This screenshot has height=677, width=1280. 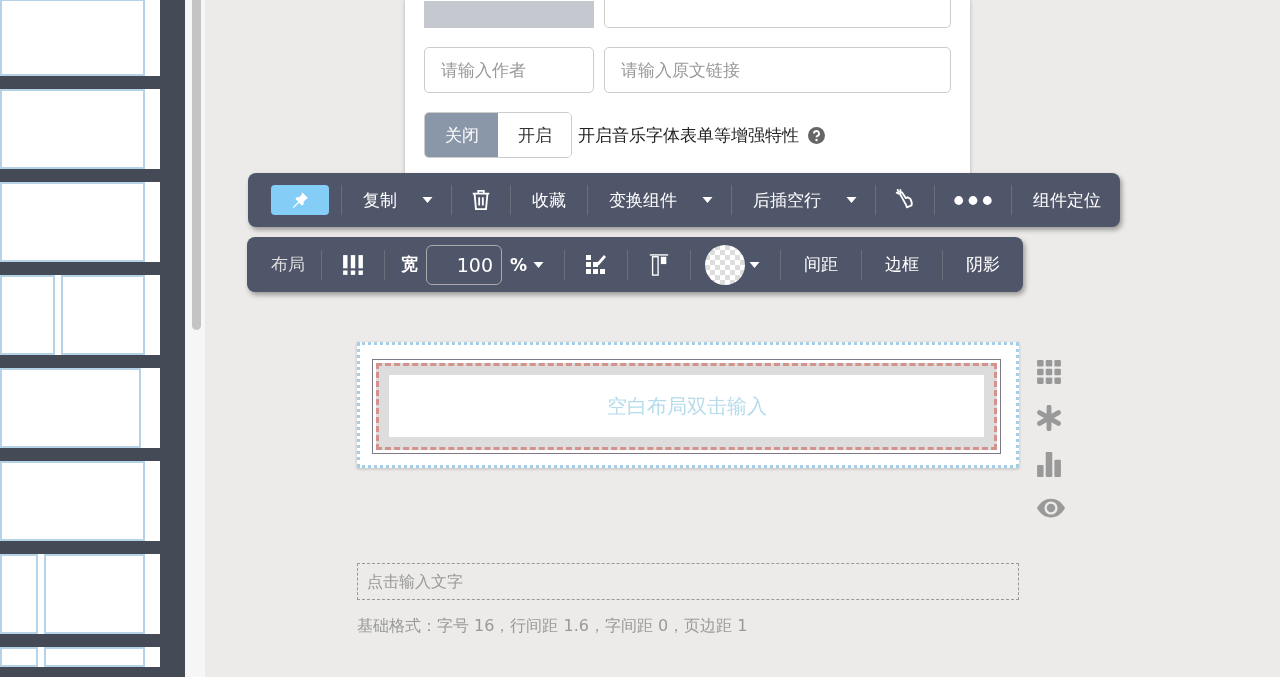 What do you see at coordinates (553, 626) in the screenshot?
I see `format-info: 基础格式：字号 16，行间距 1.6，字间距 0，页边距 1` at bounding box center [553, 626].